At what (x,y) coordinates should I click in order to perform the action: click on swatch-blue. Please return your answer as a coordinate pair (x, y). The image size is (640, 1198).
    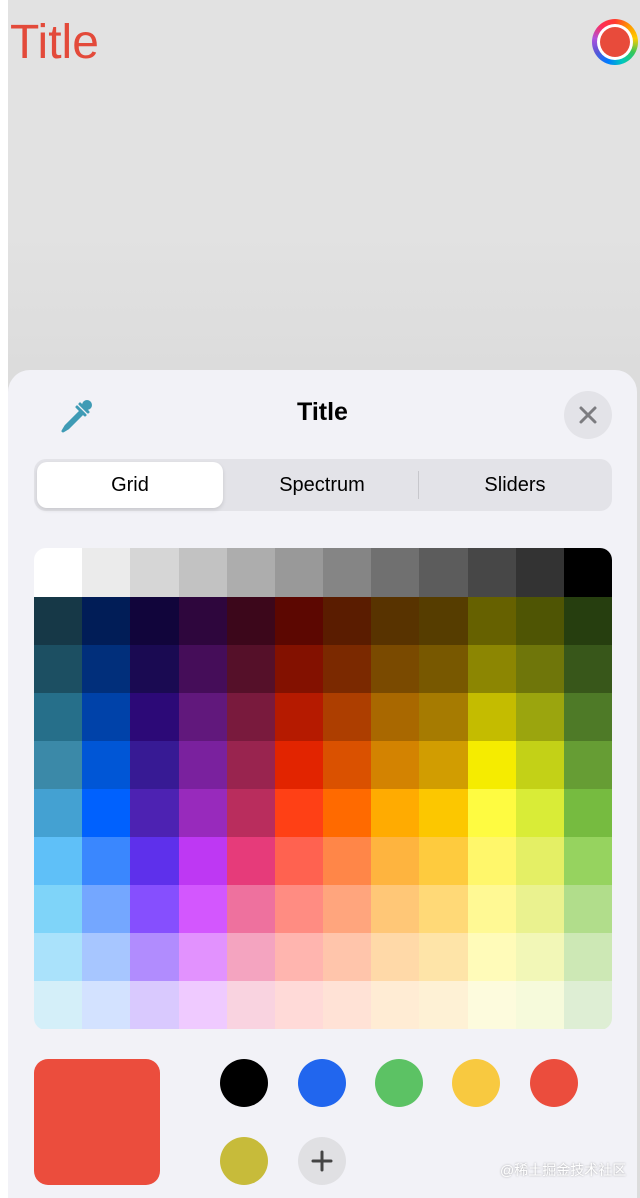
    Looking at the image, I should click on (322, 1083).